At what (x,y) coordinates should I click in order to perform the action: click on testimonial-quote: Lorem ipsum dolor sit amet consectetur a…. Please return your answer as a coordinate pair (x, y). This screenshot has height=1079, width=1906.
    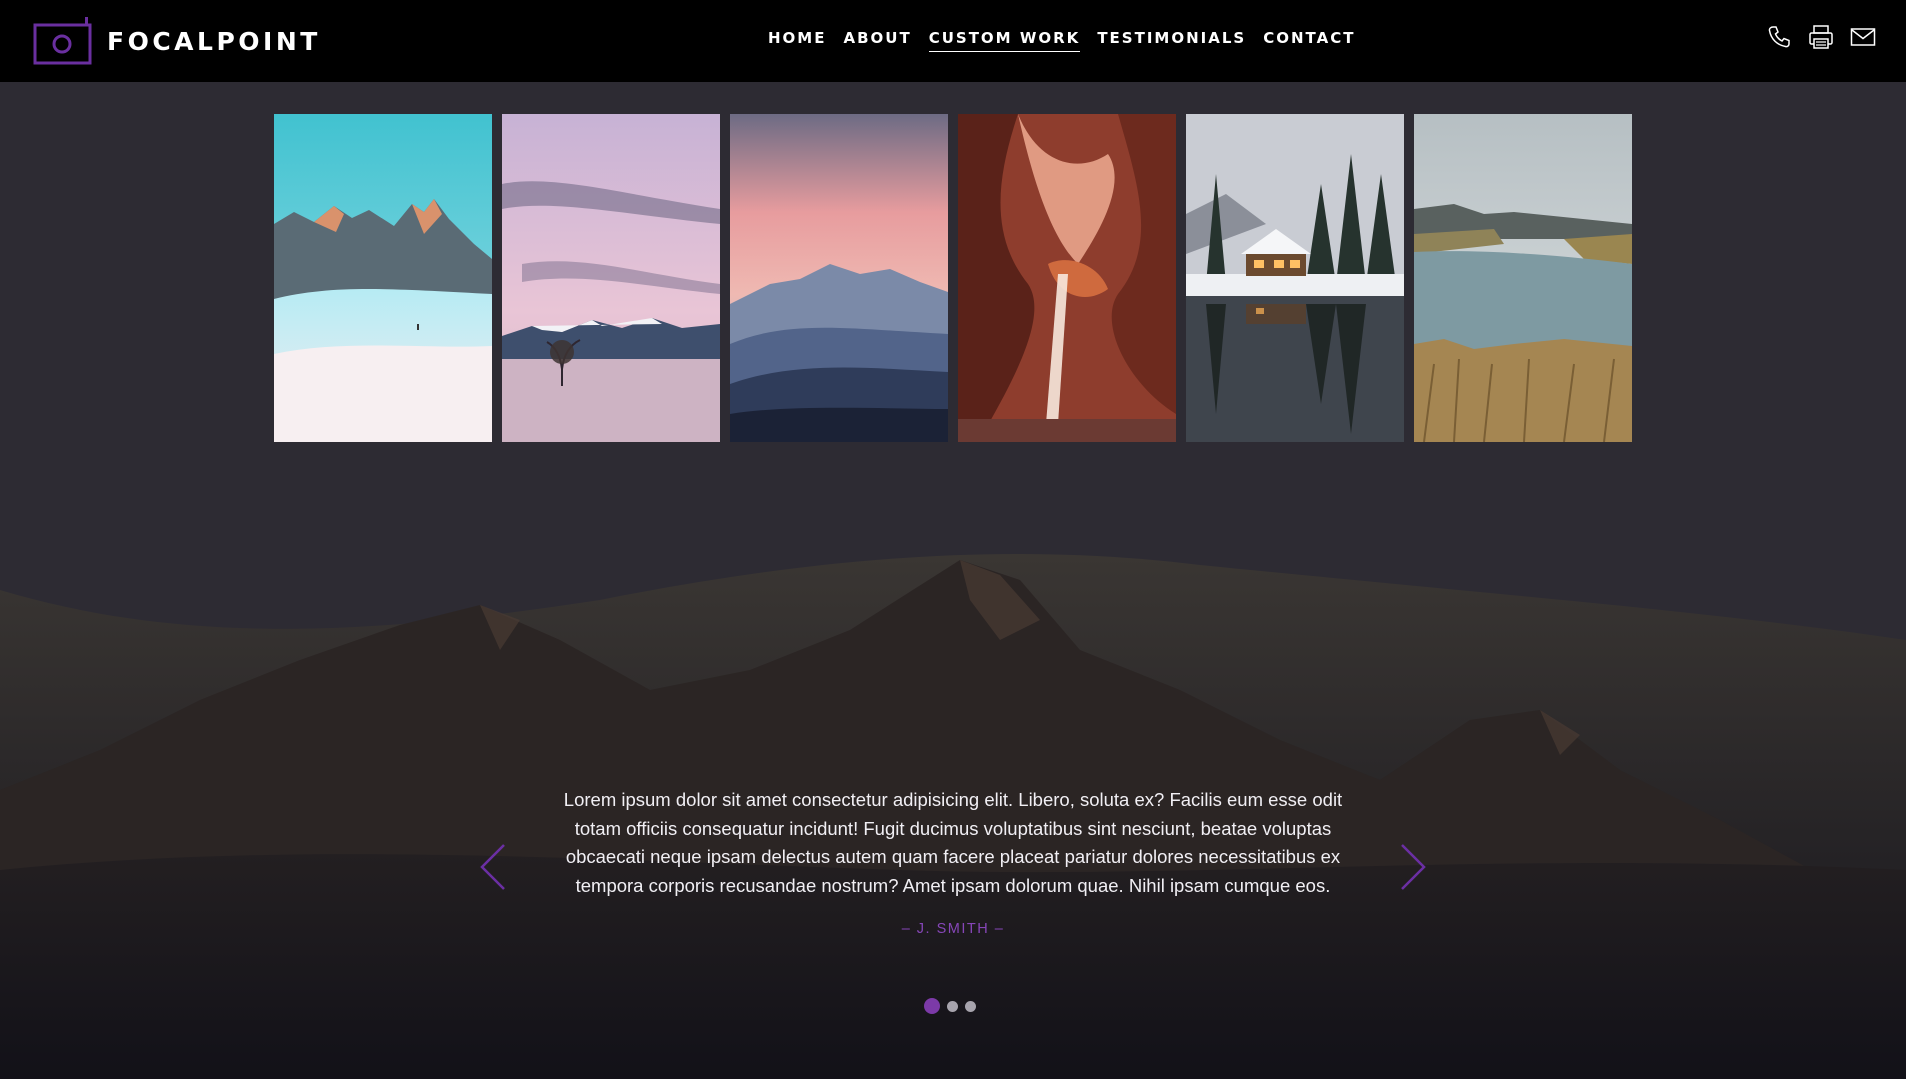
    Looking at the image, I should click on (953, 842).